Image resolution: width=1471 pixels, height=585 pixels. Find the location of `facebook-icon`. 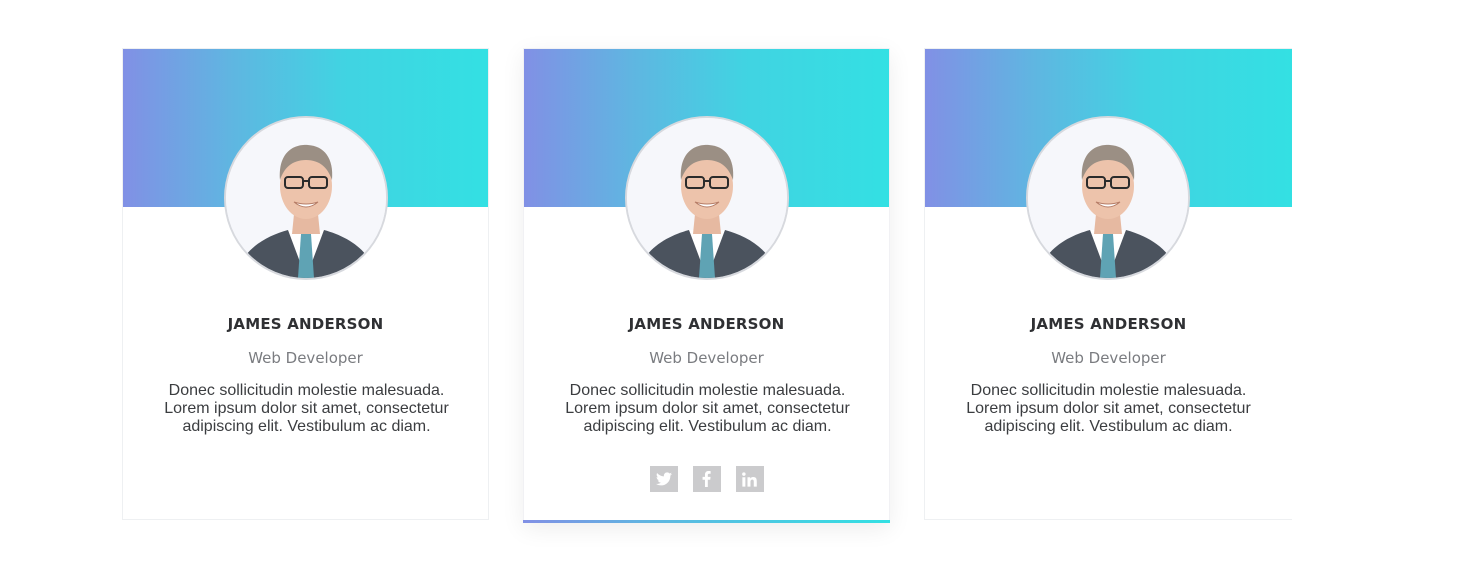

facebook-icon is located at coordinates (706, 479).